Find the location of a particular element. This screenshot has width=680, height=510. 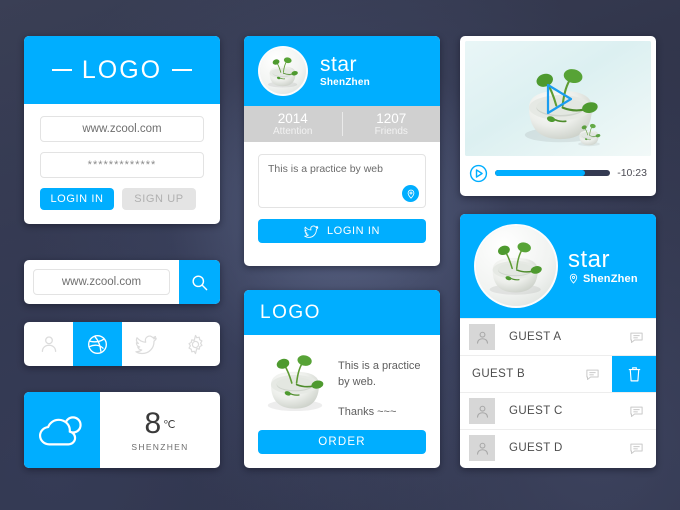

guest-name: GUEST A is located at coordinates (535, 337).